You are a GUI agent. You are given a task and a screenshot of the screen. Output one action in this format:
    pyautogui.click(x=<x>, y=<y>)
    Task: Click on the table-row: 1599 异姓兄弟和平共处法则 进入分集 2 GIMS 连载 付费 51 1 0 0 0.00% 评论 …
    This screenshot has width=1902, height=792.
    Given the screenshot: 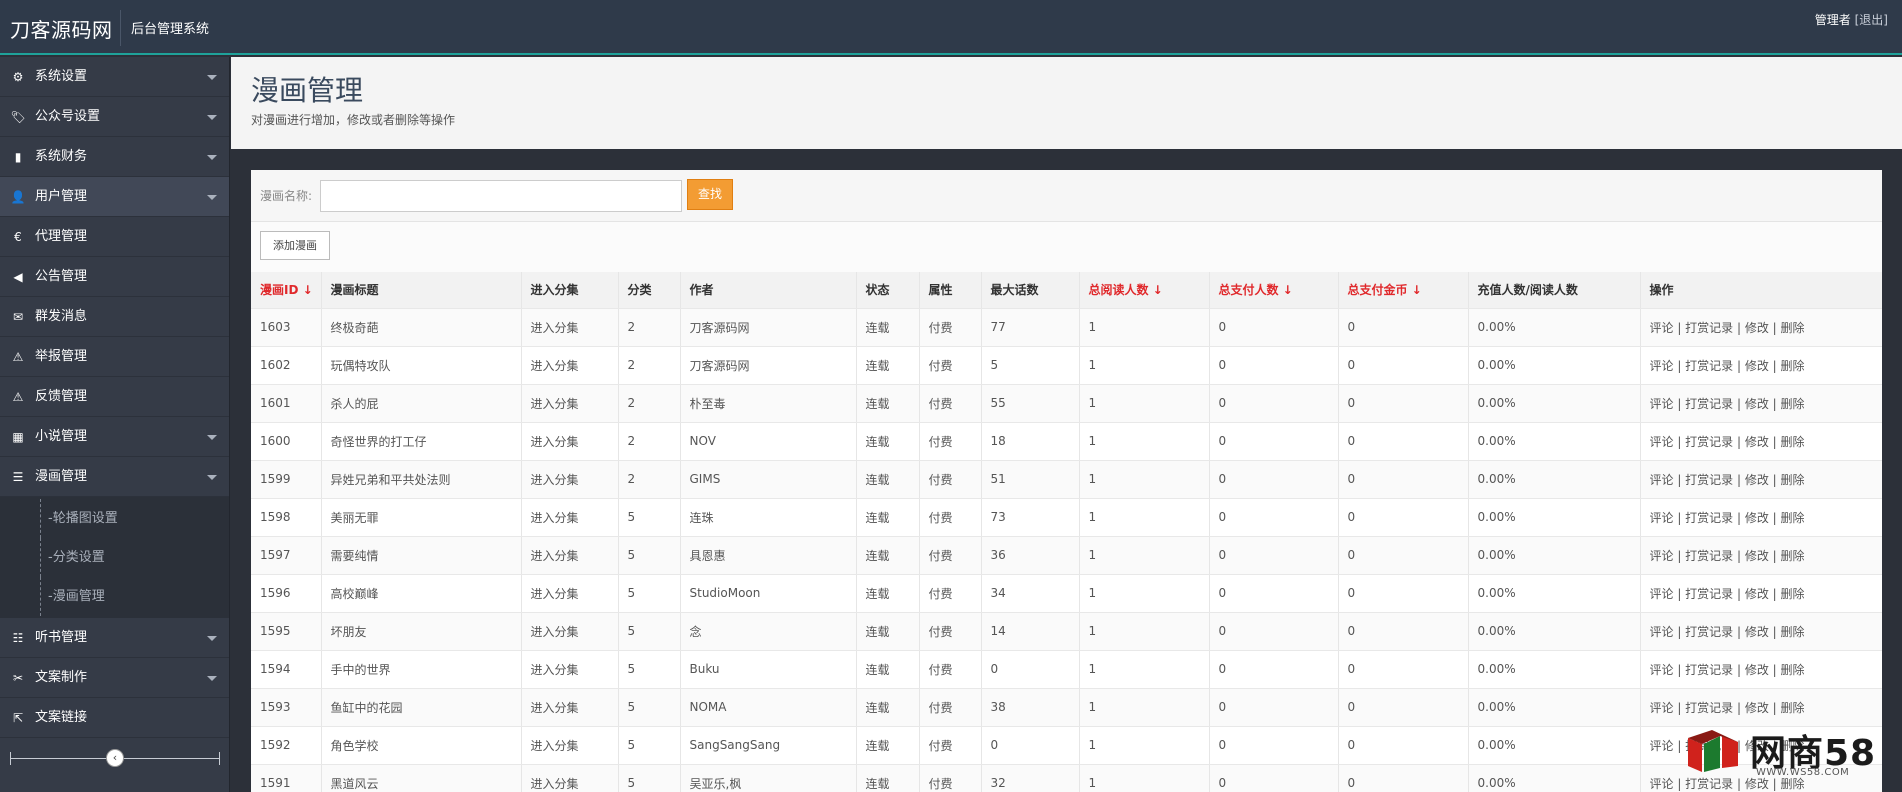 What is the action you would take?
    pyautogui.click(x=1066, y=479)
    